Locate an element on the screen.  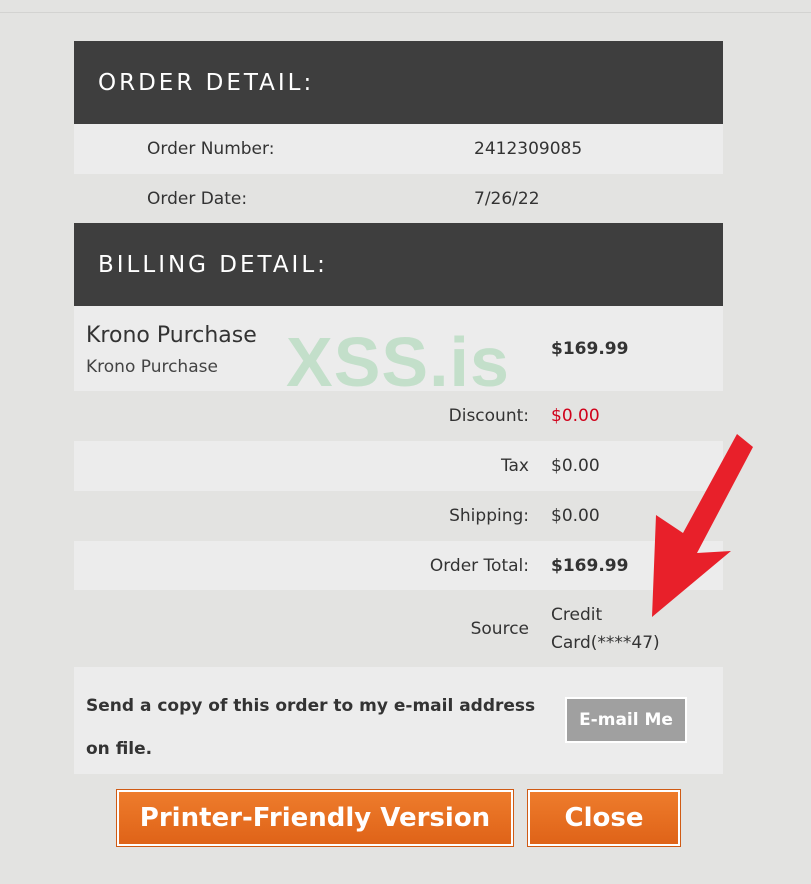
order-total-row: Order Total: $169.99 is located at coordinates (398, 565).